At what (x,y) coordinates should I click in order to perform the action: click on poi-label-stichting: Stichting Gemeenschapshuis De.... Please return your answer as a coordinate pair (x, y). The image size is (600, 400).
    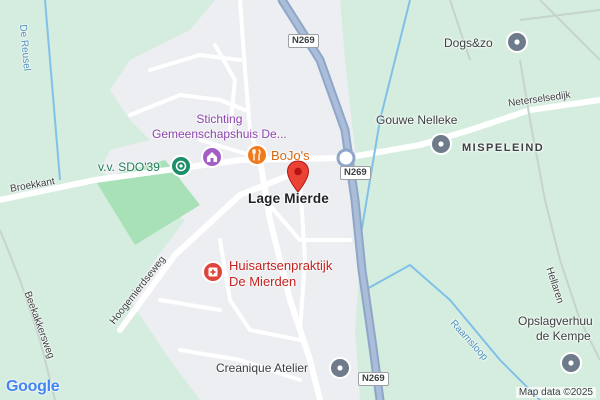
    Looking at the image, I should click on (219, 127).